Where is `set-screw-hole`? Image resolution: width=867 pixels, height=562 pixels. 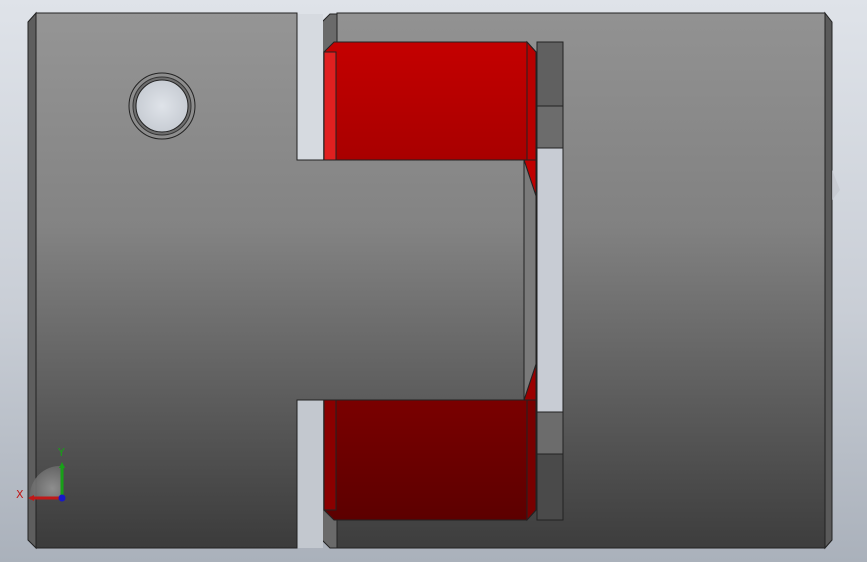 set-screw-hole is located at coordinates (162, 106).